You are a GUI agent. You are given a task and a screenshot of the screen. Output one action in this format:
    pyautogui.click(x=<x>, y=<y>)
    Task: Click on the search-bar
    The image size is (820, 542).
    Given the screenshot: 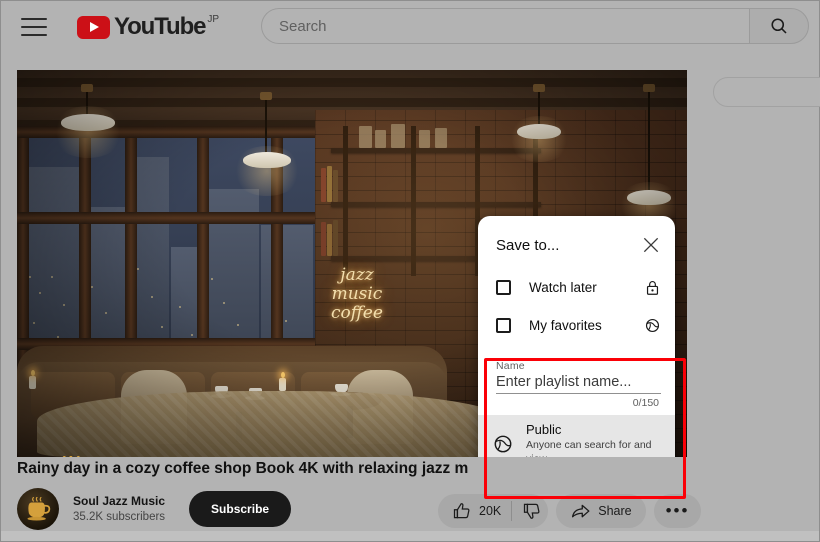 What is the action you would take?
    pyautogui.click(x=535, y=26)
    